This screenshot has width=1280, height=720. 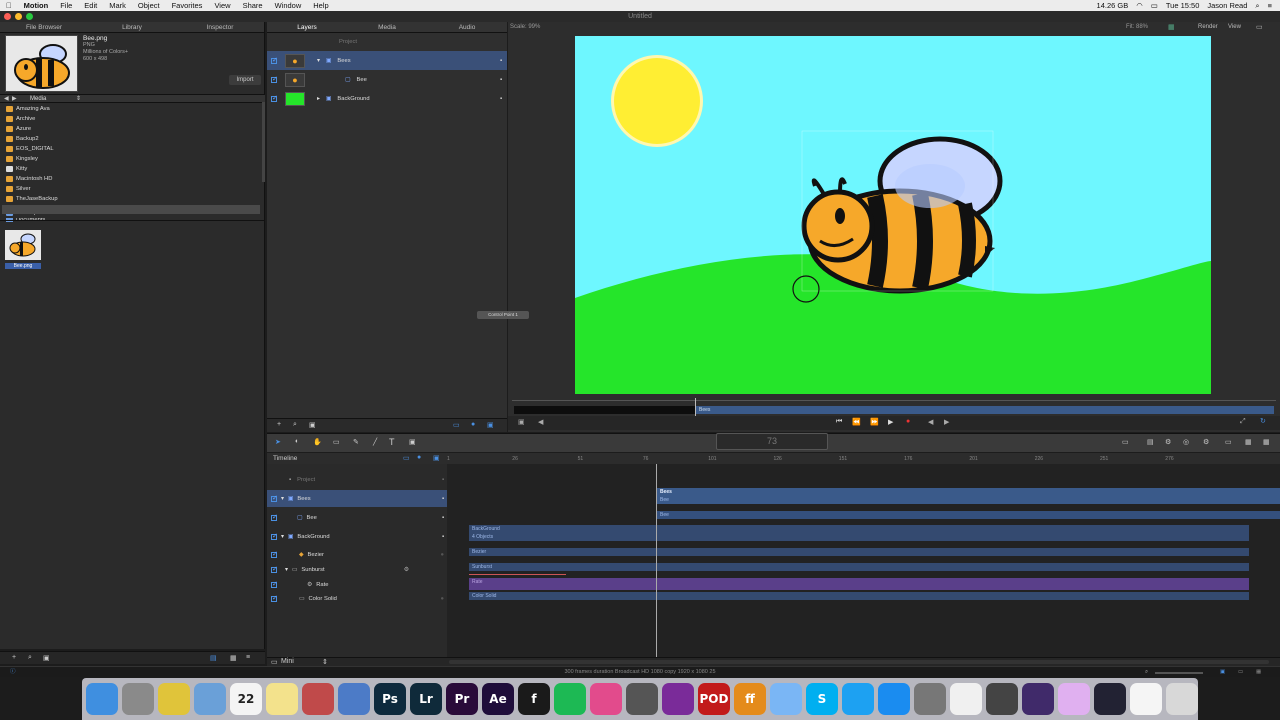 What do you see at coordinates (570, 699) in the screenshot?
I see `spotify-icon` at bounding box center [570, 699].